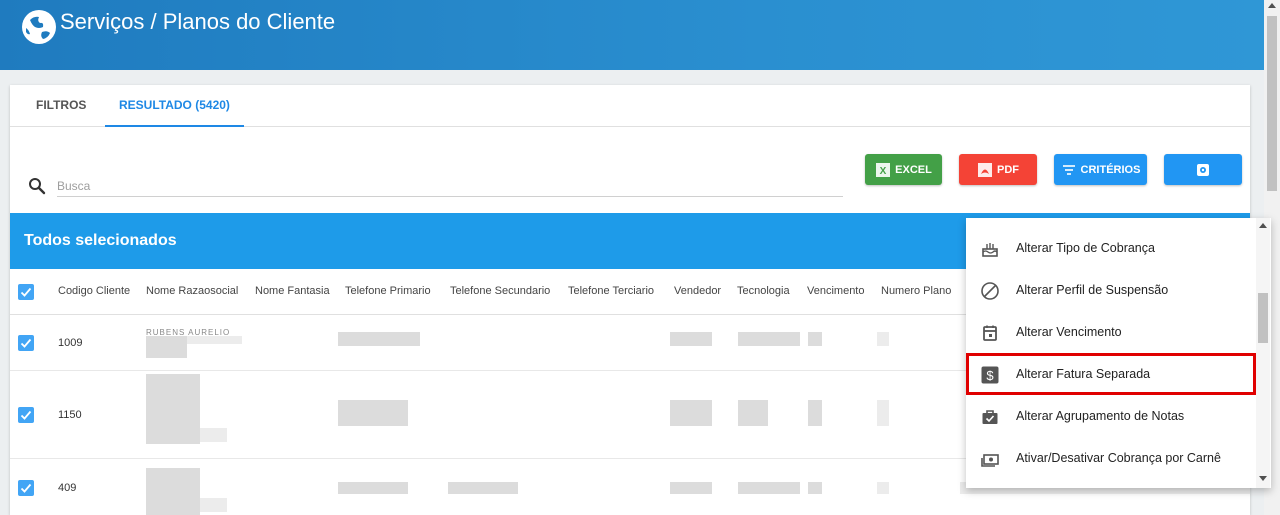  I want to click on col-vendedor: Vendedor, so click(697, 291).